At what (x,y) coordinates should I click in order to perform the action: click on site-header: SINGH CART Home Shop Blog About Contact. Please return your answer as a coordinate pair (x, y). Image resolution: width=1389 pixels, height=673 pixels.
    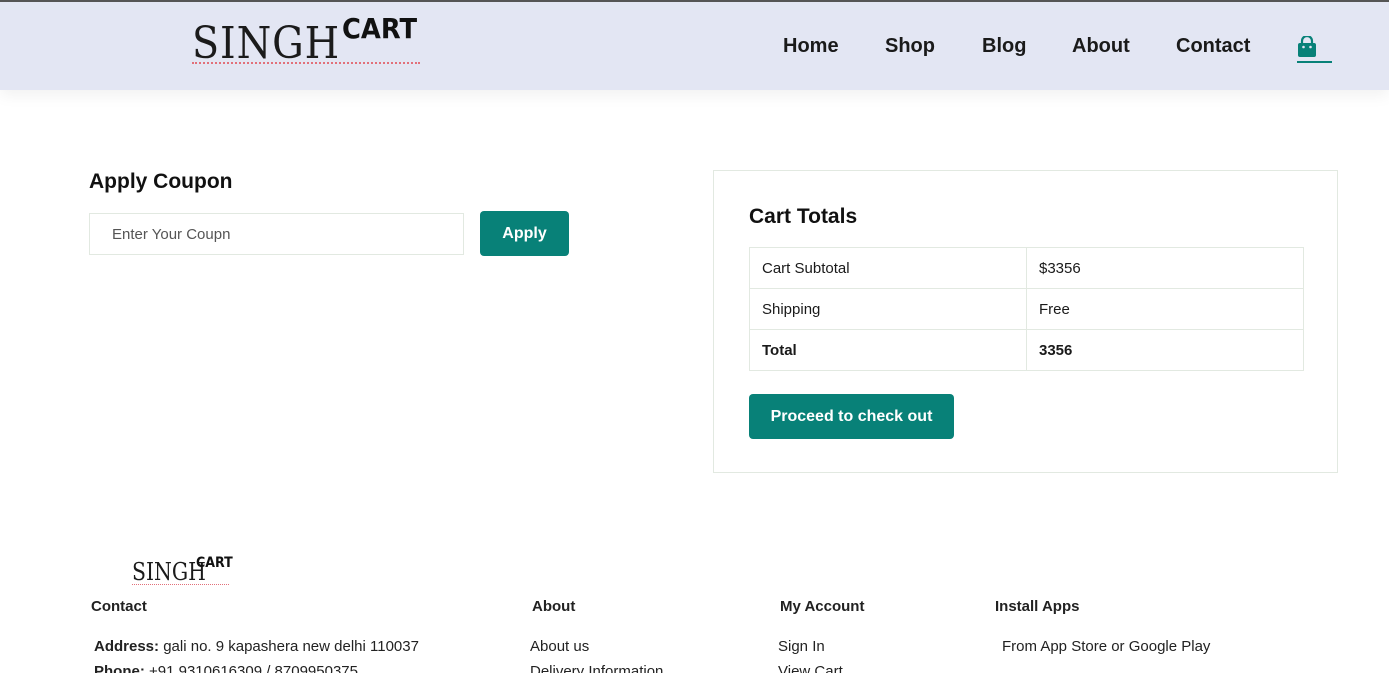
    Looking at the image, I should click on (694, 45).